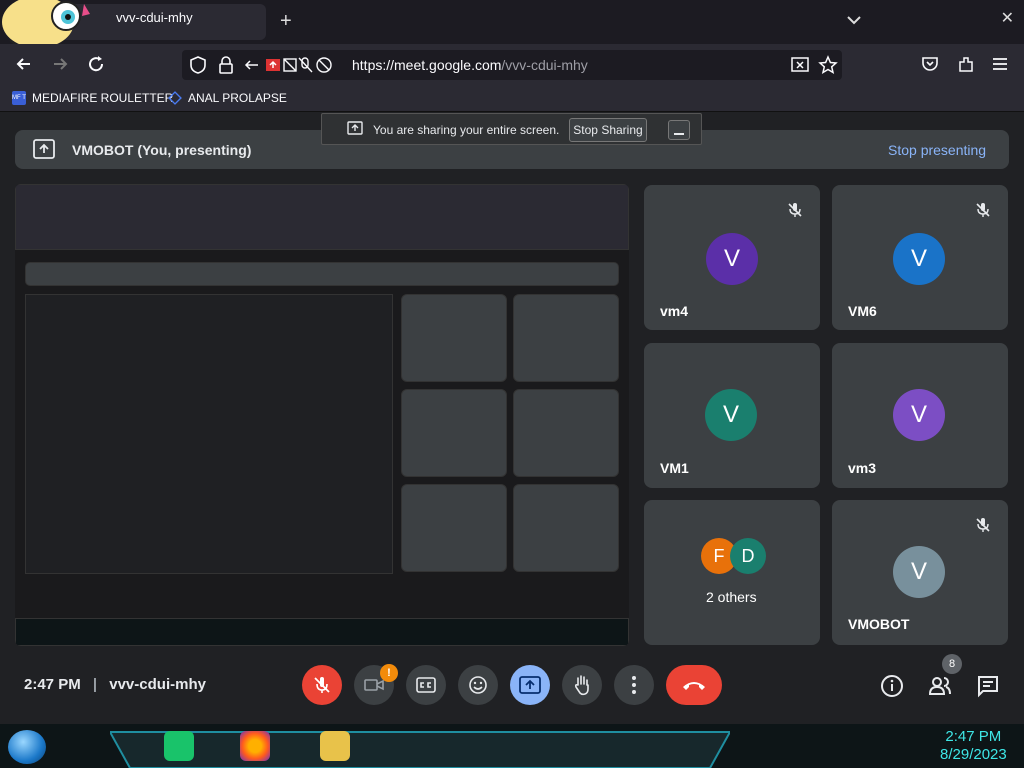  What do you see at coordinates (879, 624) in the screenshot?
I see `participant-name: VMOBOT` at bounding box center [879, 624].